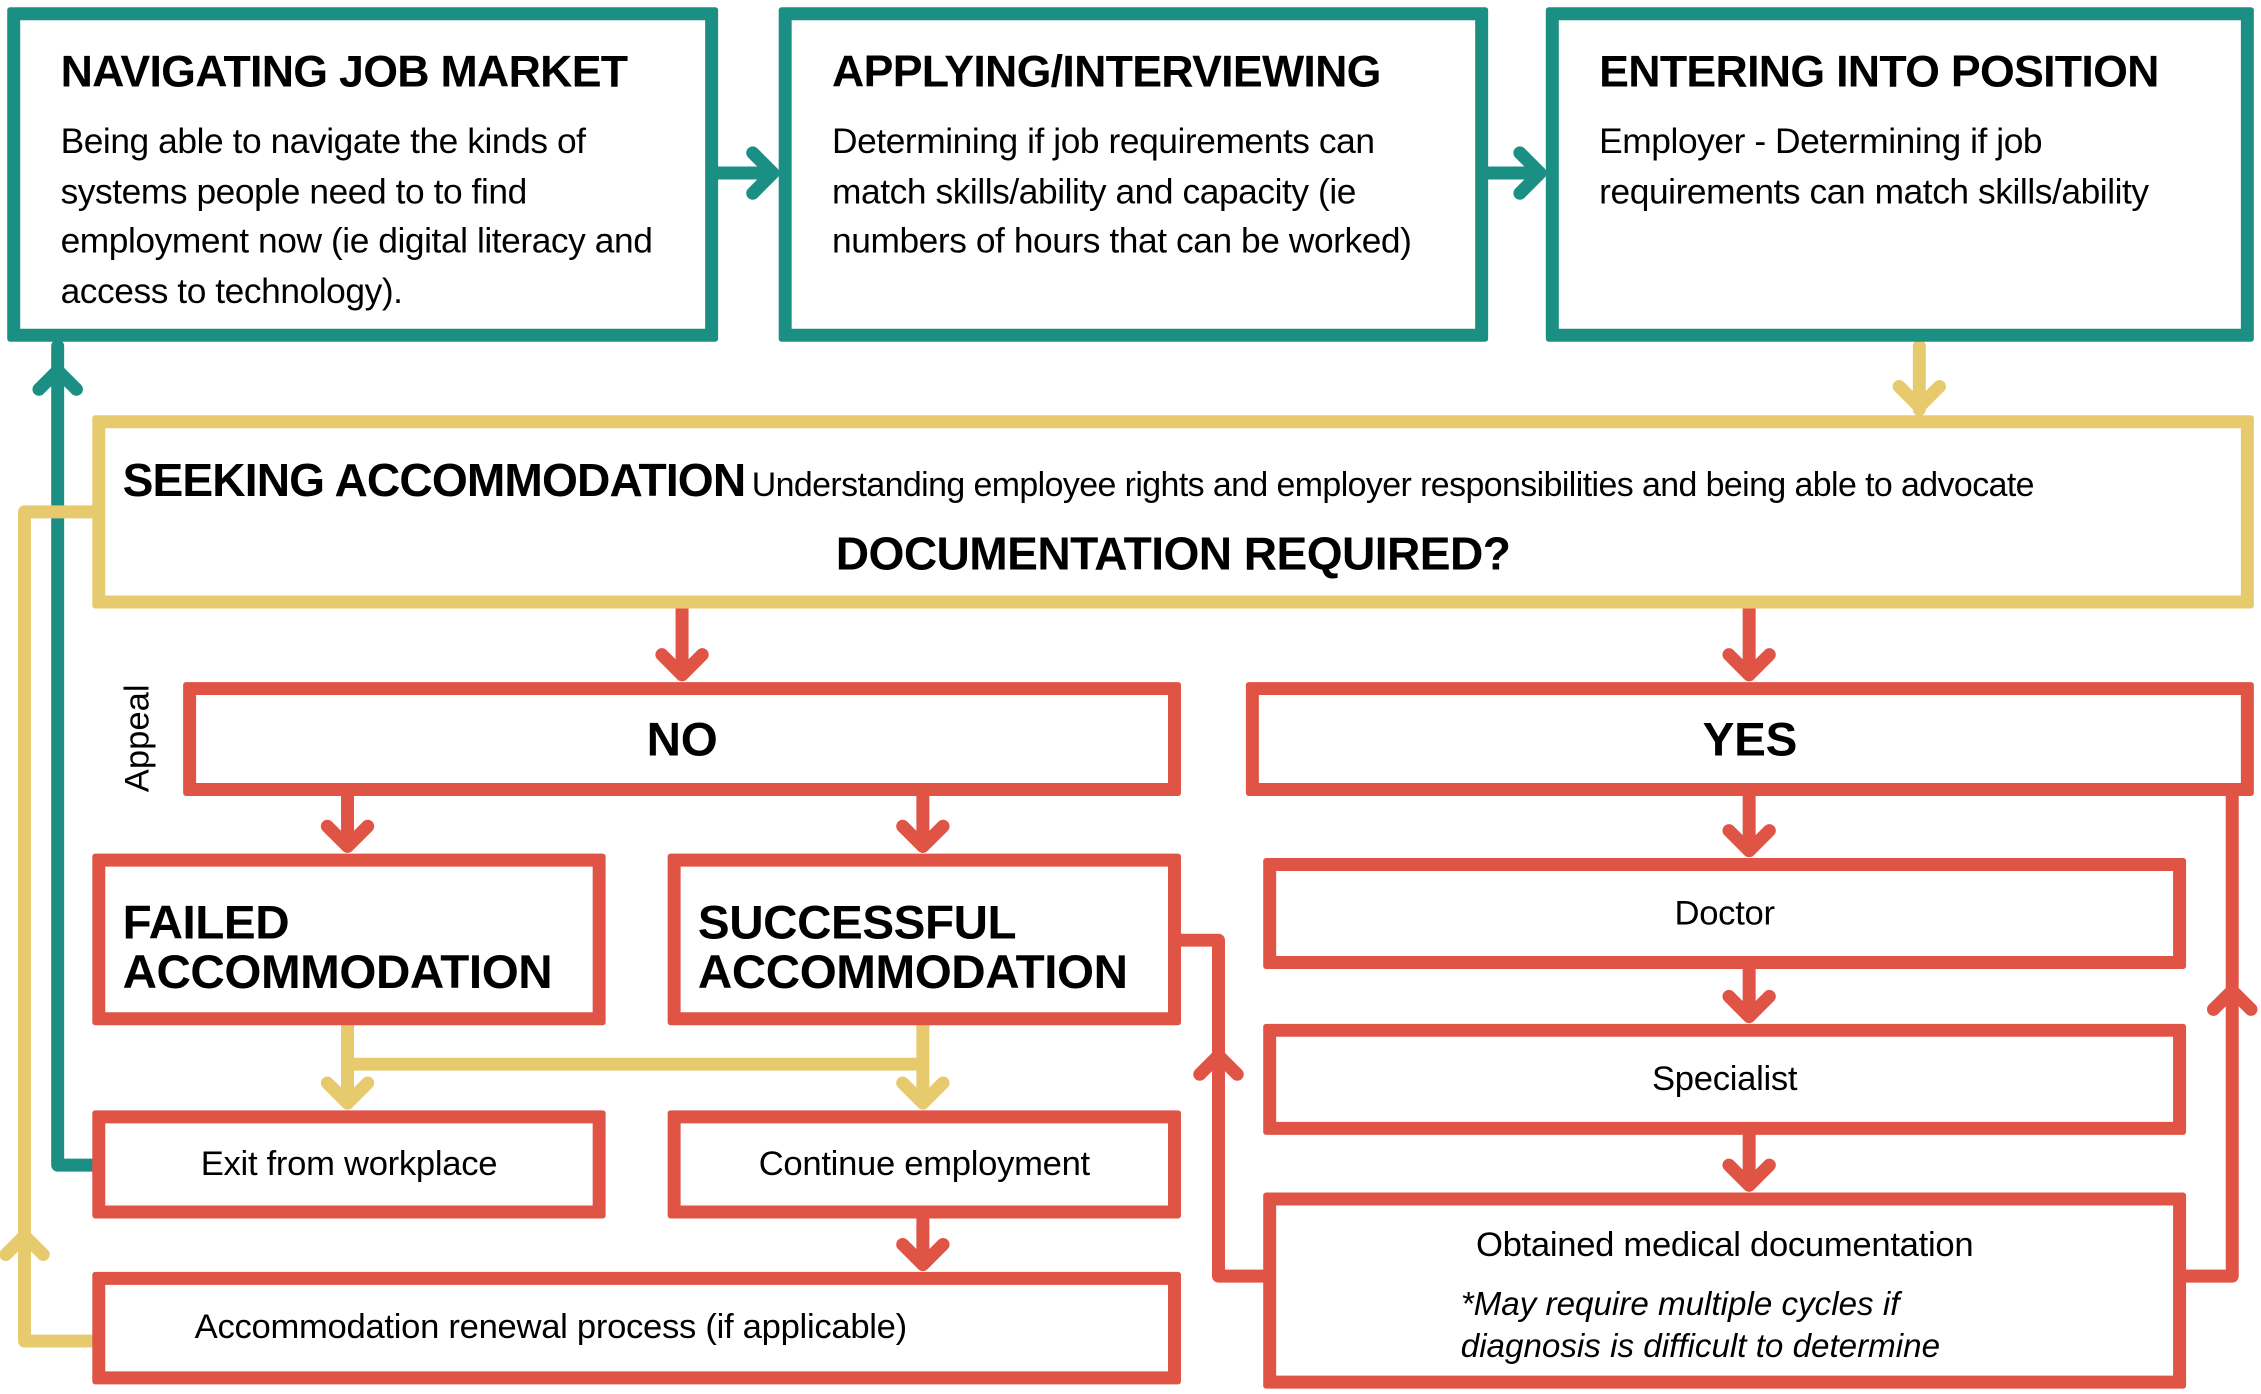  What do you see at coordinates (434, 480) in the screenshot?
I see `seeking-title: SEEKING ACCOMMODATION` at bounding box center [434, 480].